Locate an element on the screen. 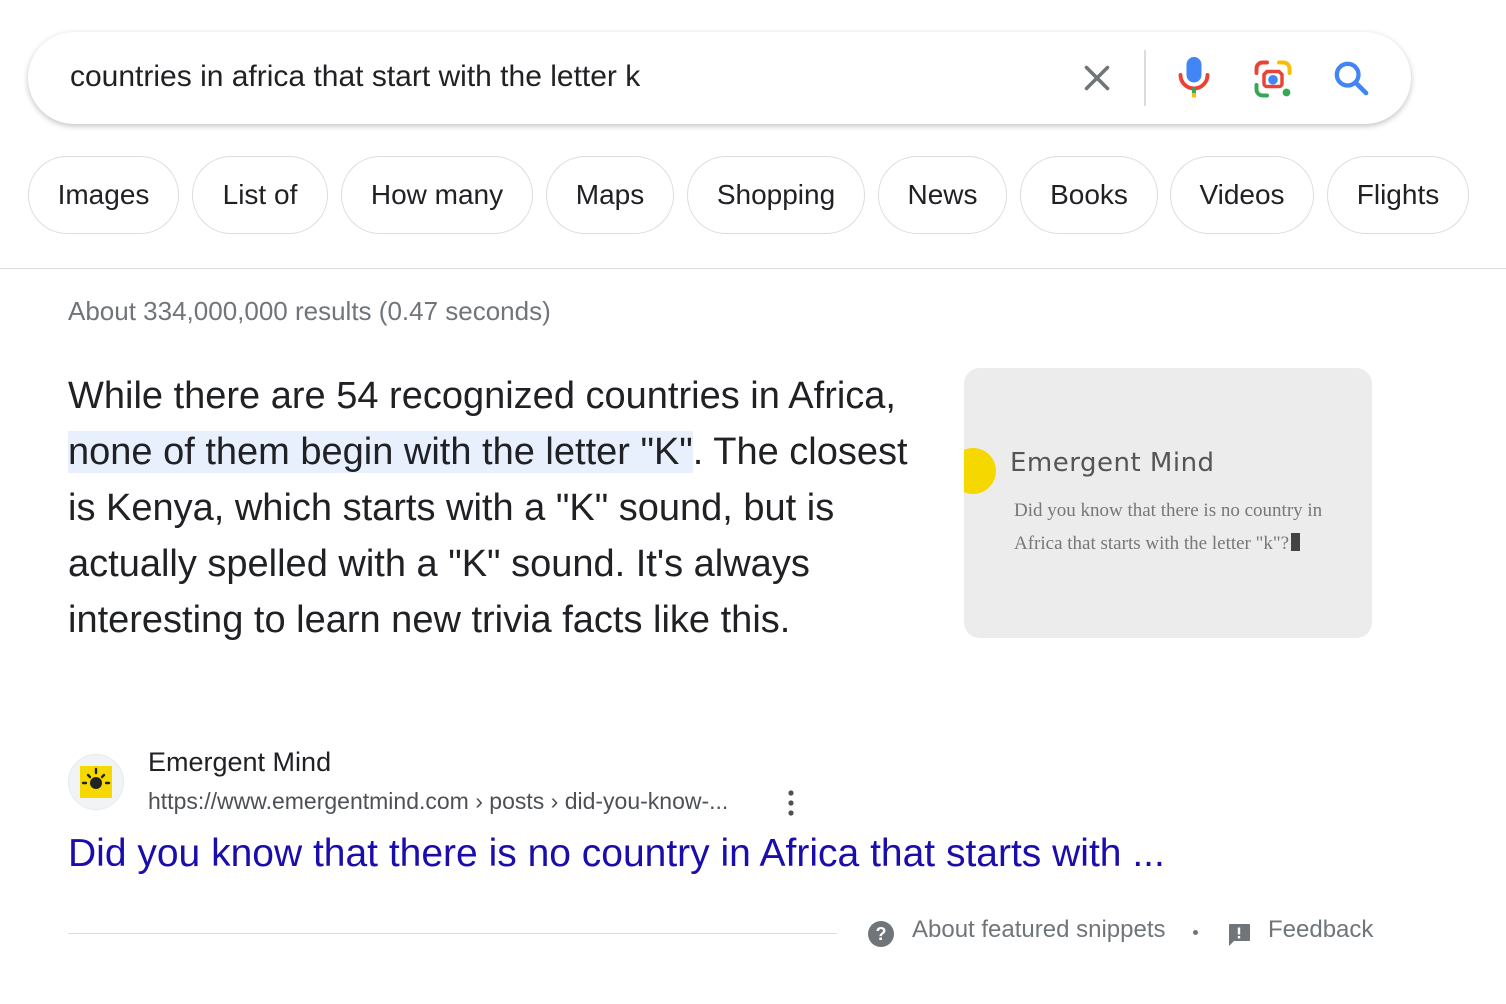  site-favicon is located at coordinates (96, 782).